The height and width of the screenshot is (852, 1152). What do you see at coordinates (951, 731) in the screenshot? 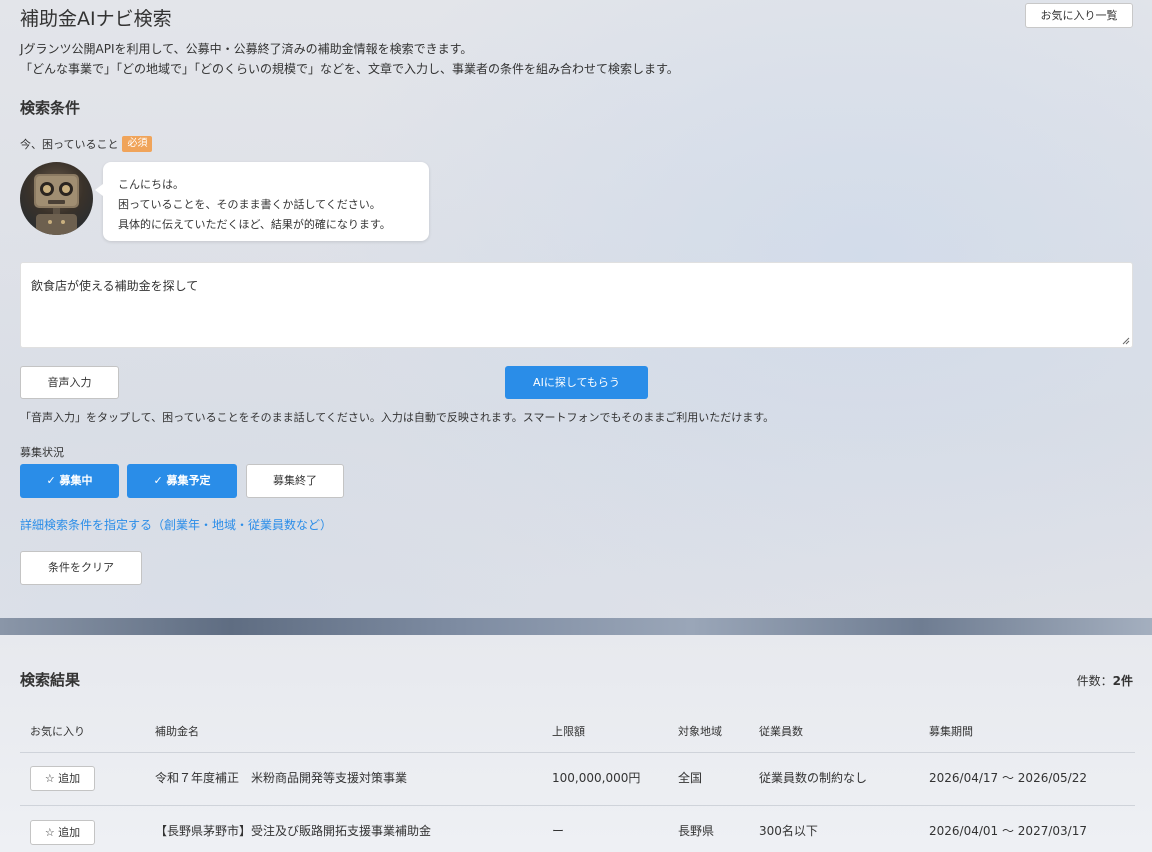
I see `column-header-period: 募集期間` at bounding box center [951, 731].